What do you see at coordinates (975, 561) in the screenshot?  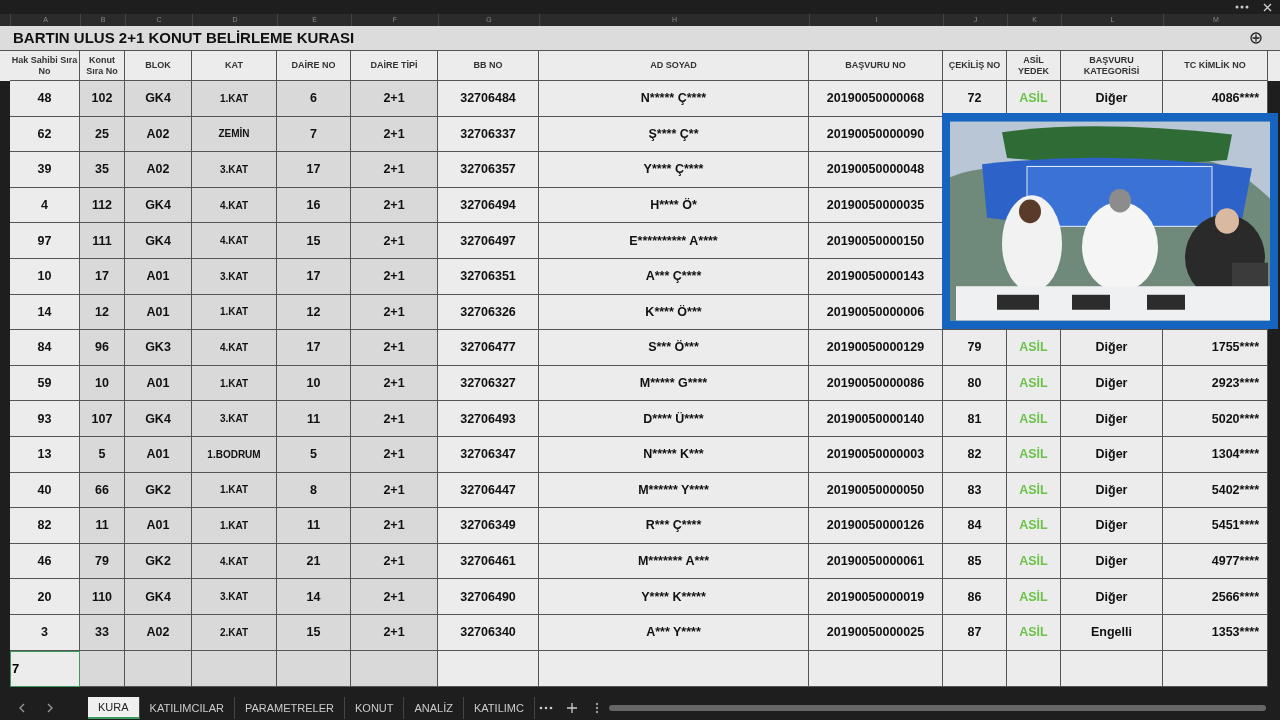 I see `table-cell: 85` at bounding box center [975, 561].